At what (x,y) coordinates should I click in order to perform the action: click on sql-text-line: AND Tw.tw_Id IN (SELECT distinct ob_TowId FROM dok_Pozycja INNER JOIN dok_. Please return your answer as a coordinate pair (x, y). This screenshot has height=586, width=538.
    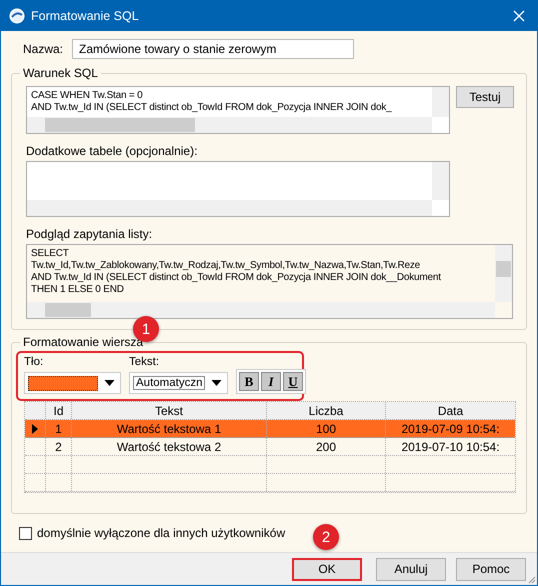
    Looking at the image, I should click on (212, 108).